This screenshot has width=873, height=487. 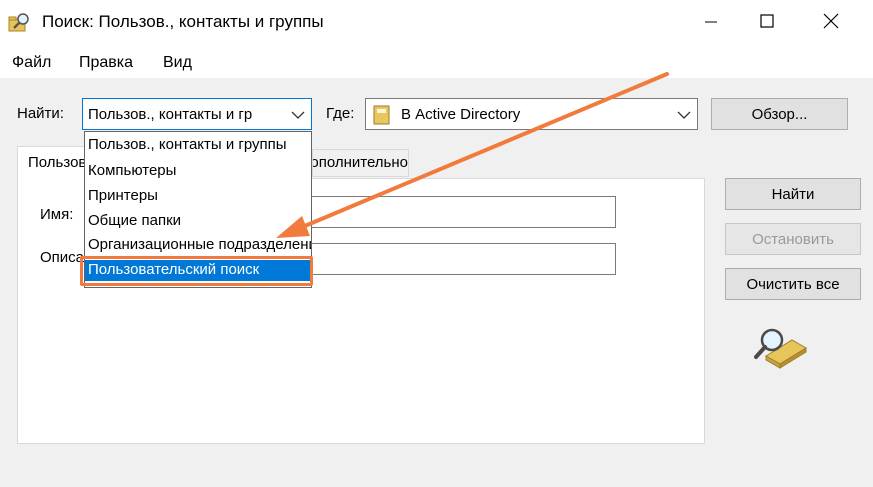 What do you see at coordinates (793, 284) in the screenshot?
I see `clear-all-button: Очистить все` at bounding box center [793, 284].